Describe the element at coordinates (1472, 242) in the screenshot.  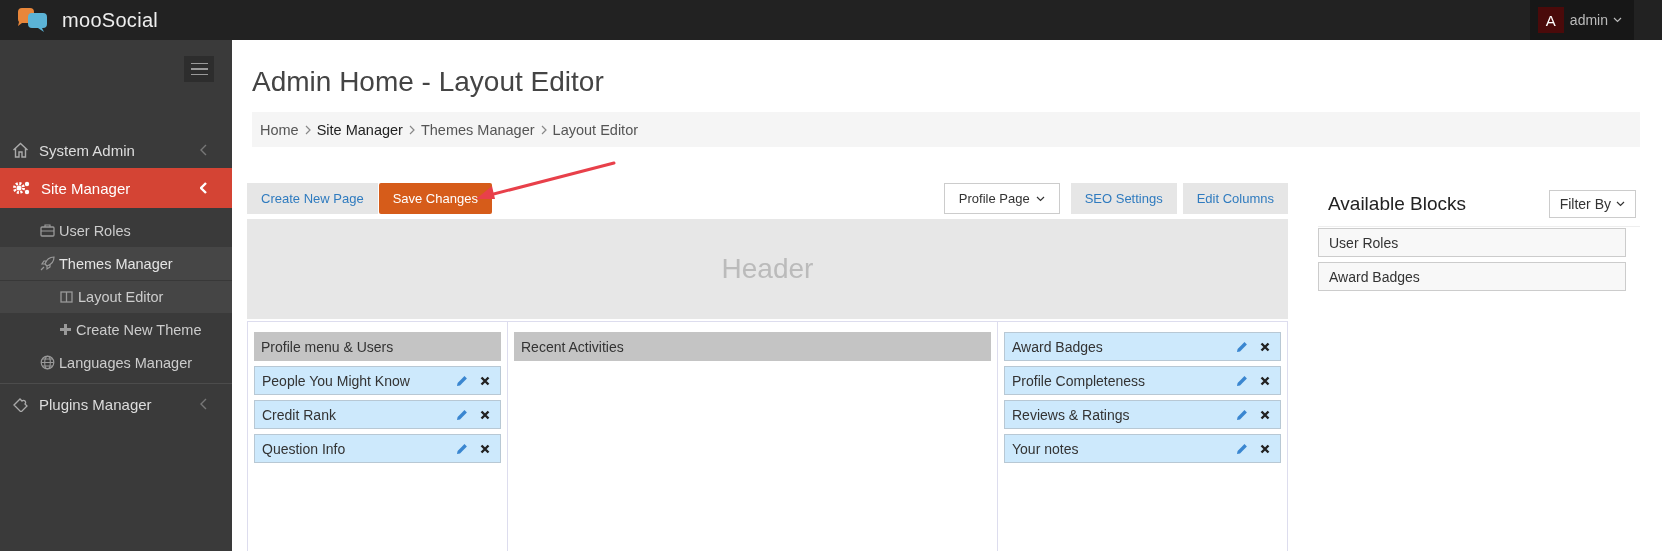
I see `available-block: User Roles` at that location.